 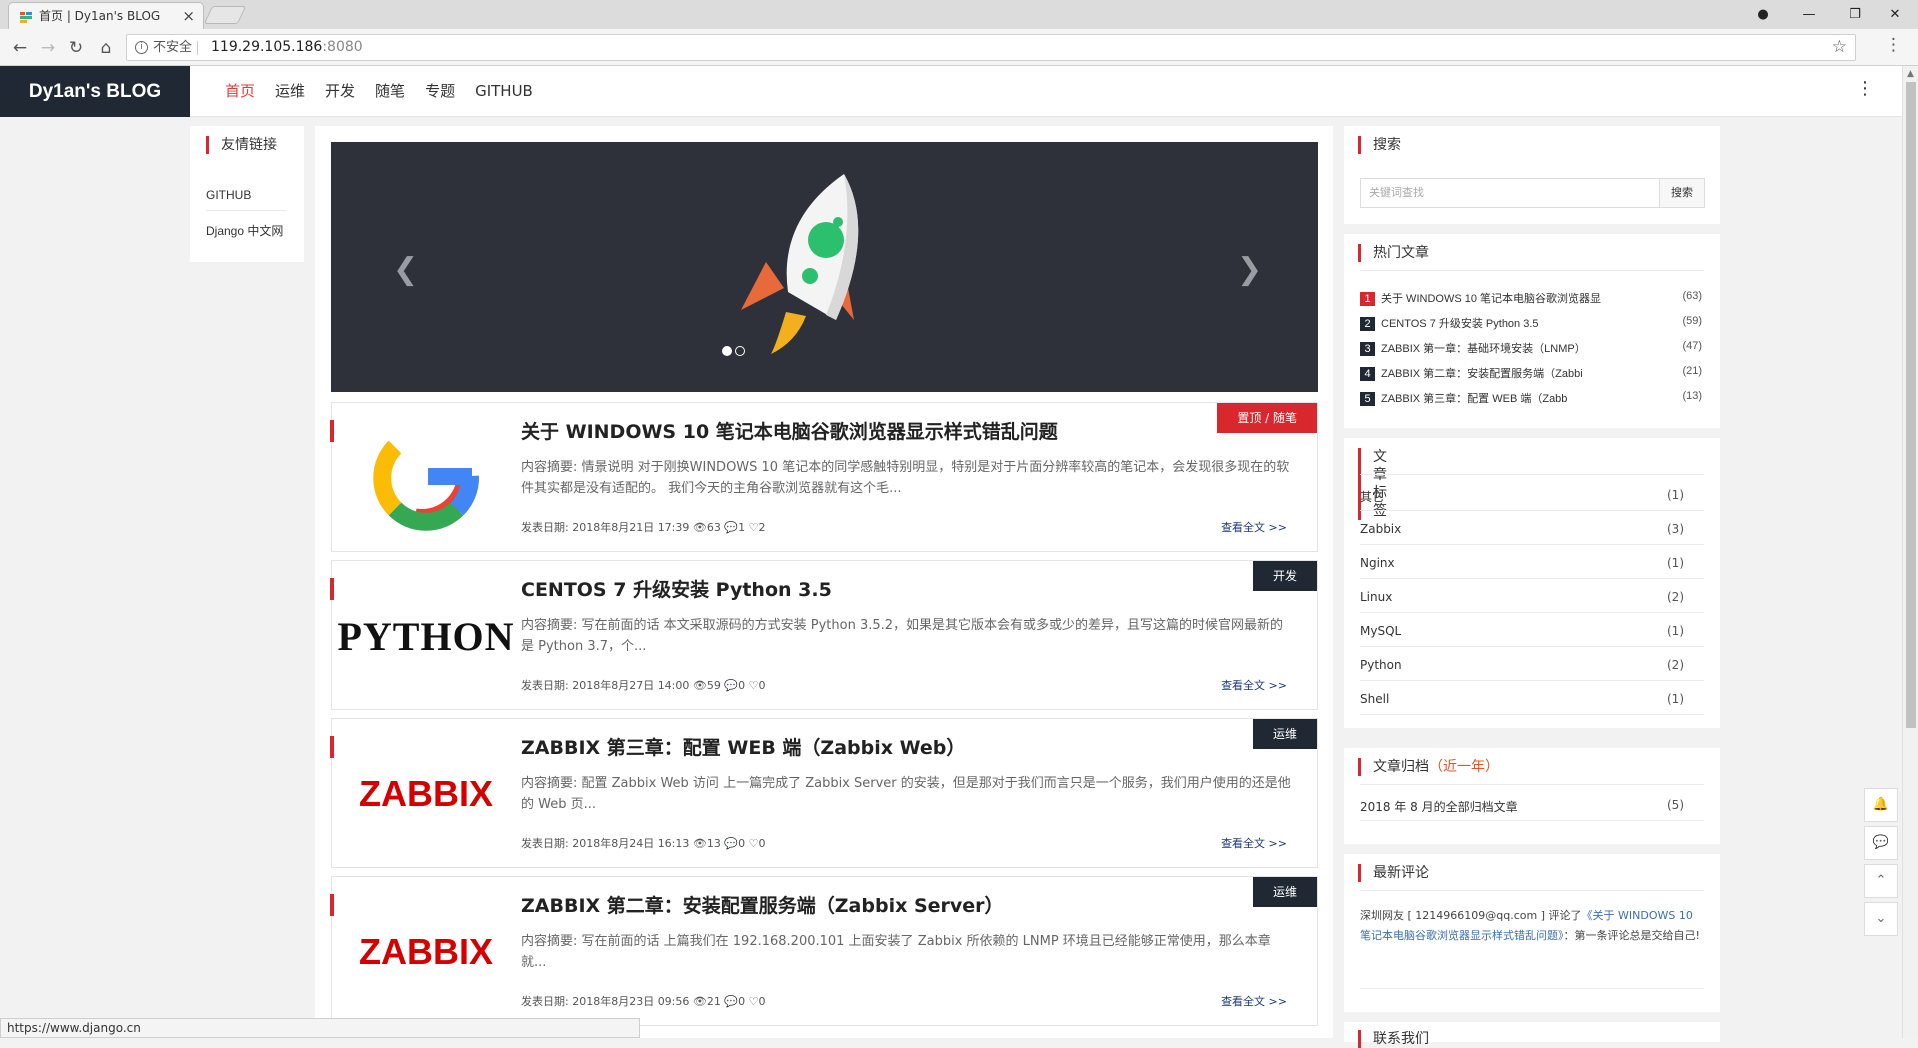 What do you see at coordinates (1911, 405) in the screenshot?
I see `scroll-thumb` at bounding box center [1911, 405].